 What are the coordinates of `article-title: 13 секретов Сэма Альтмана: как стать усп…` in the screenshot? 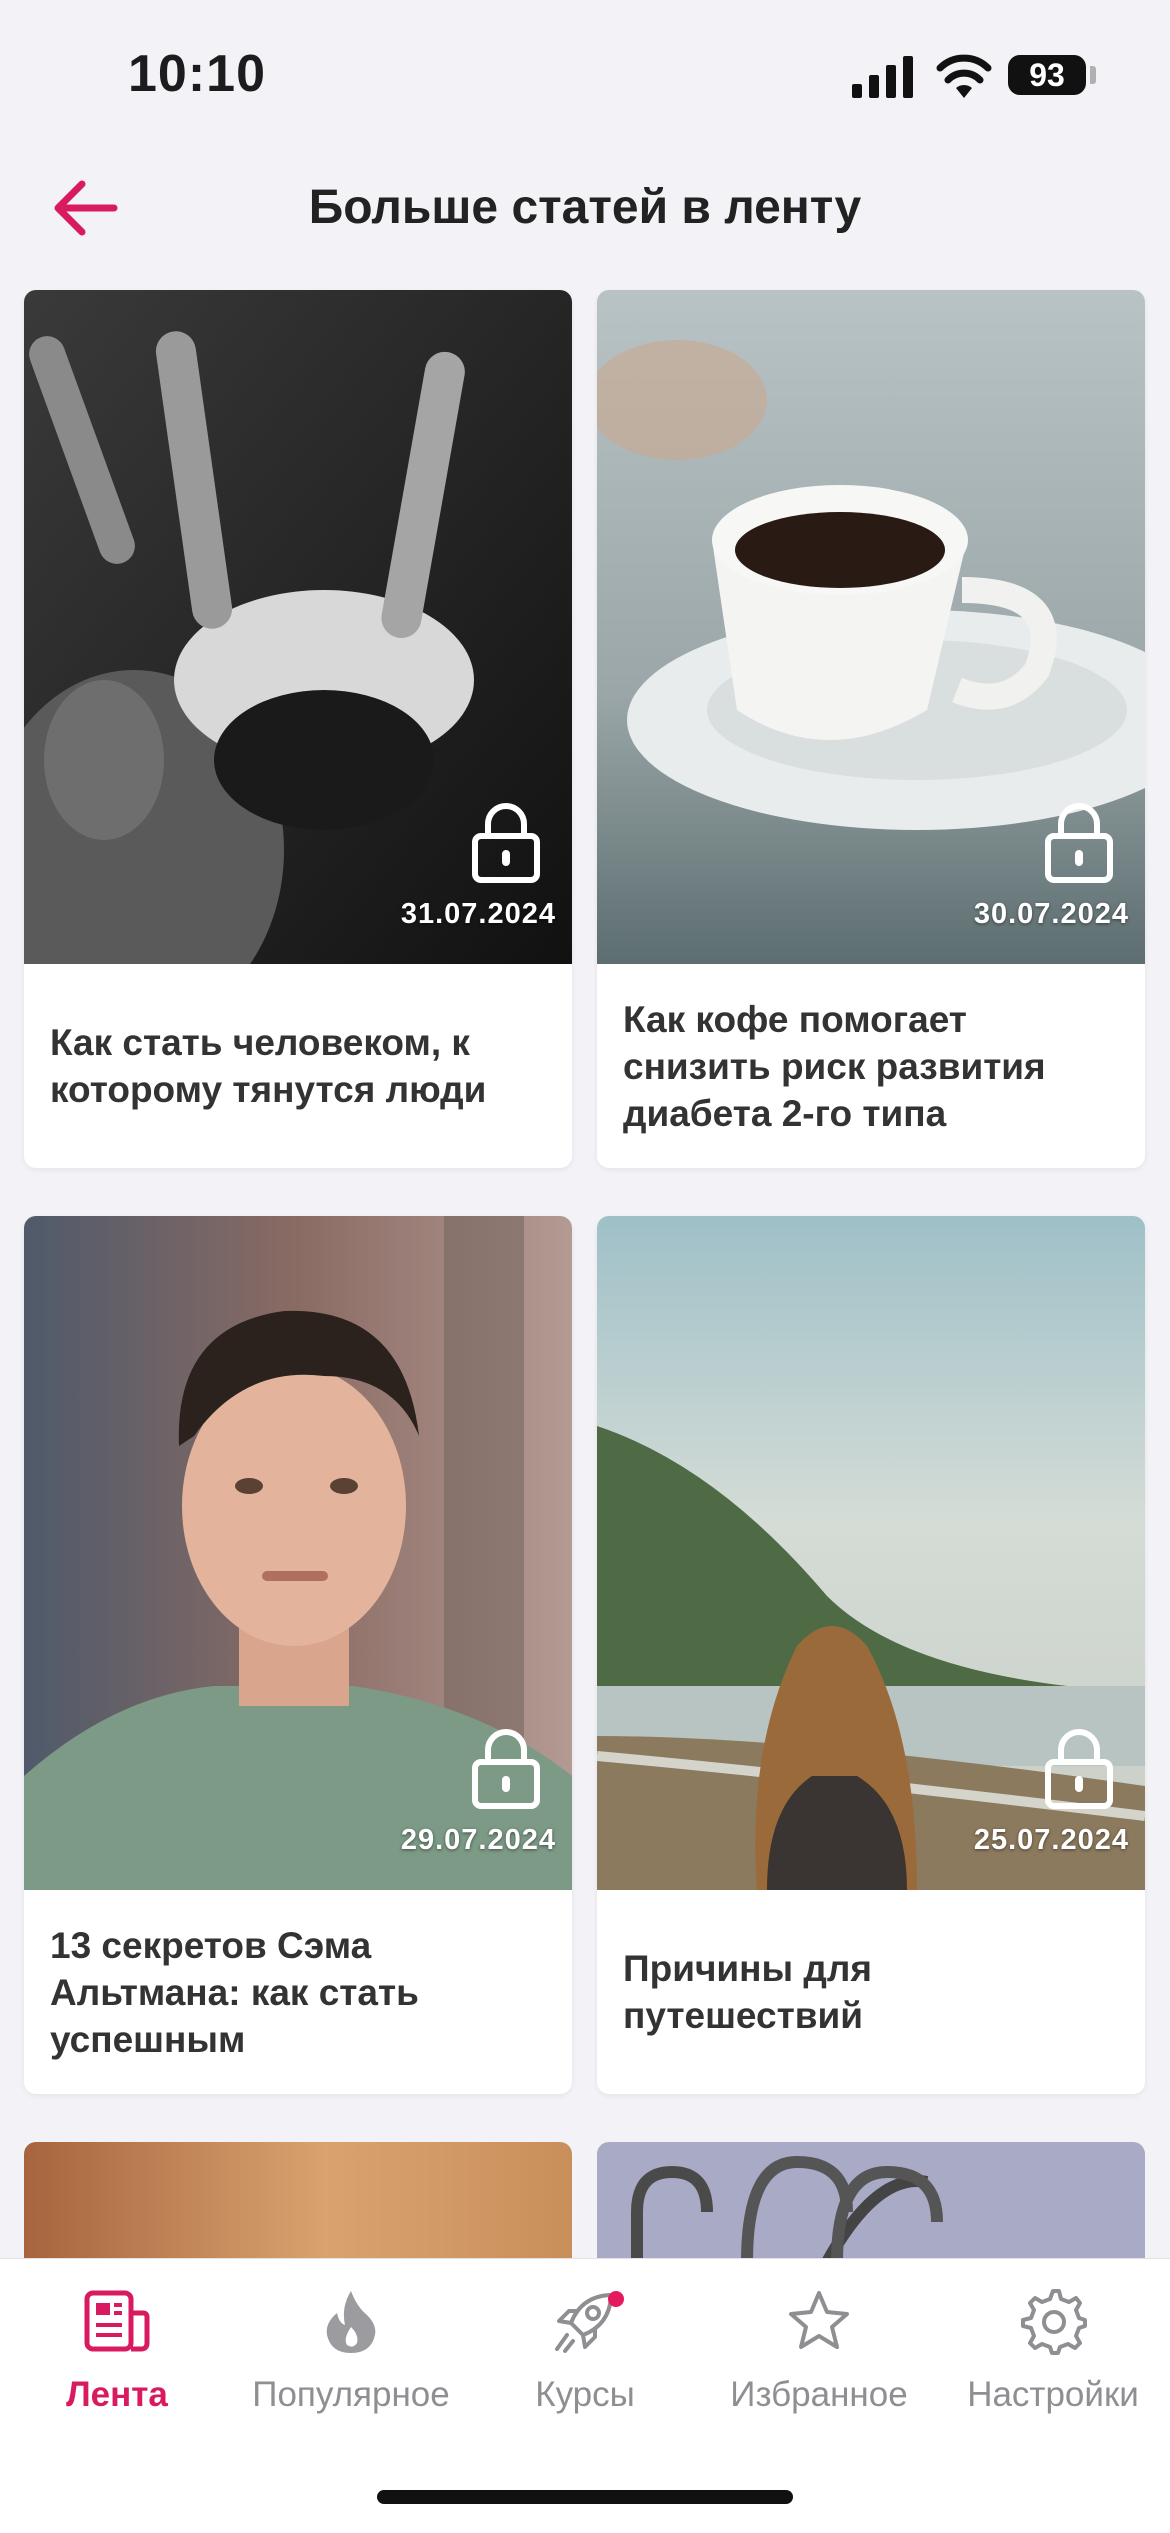 It's located at (234, 1992).